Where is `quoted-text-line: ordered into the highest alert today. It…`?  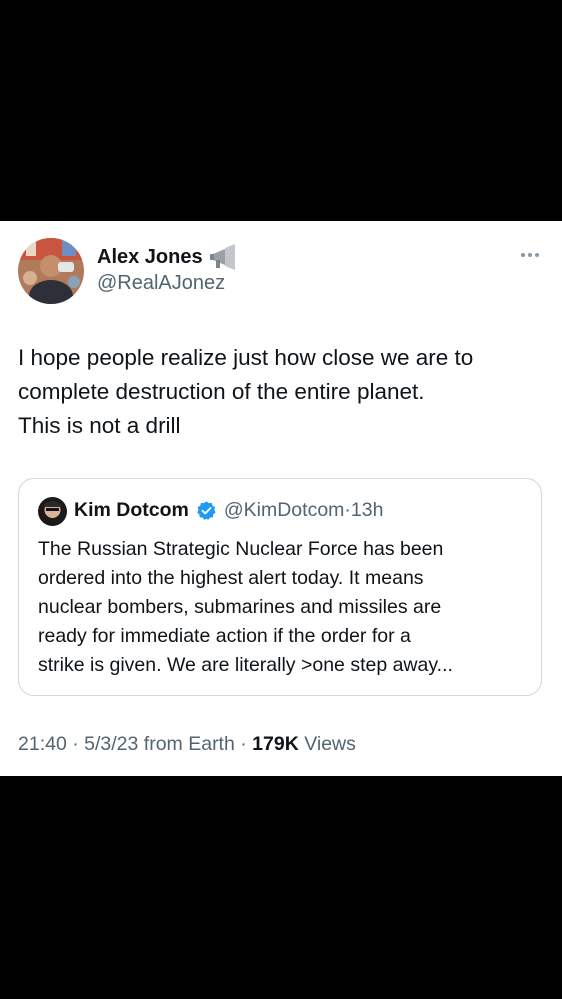
quoted-text-line: ordered into the highest alert today. It… is located at coordinates (231, 578).